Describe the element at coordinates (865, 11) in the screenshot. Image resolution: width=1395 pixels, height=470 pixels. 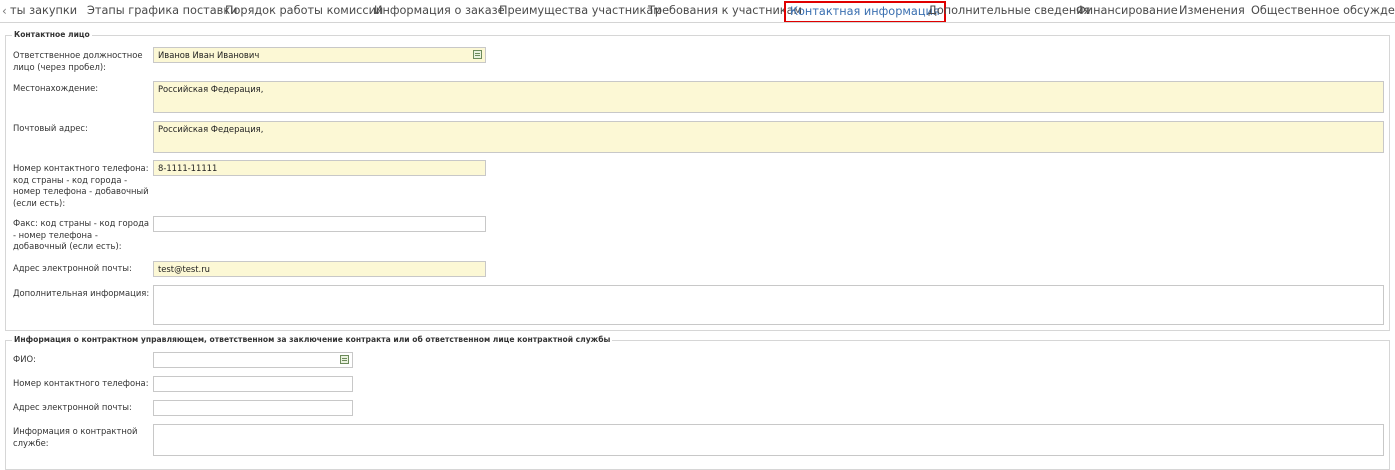
I see `tab-contact-info: Контактная информация` at that location.